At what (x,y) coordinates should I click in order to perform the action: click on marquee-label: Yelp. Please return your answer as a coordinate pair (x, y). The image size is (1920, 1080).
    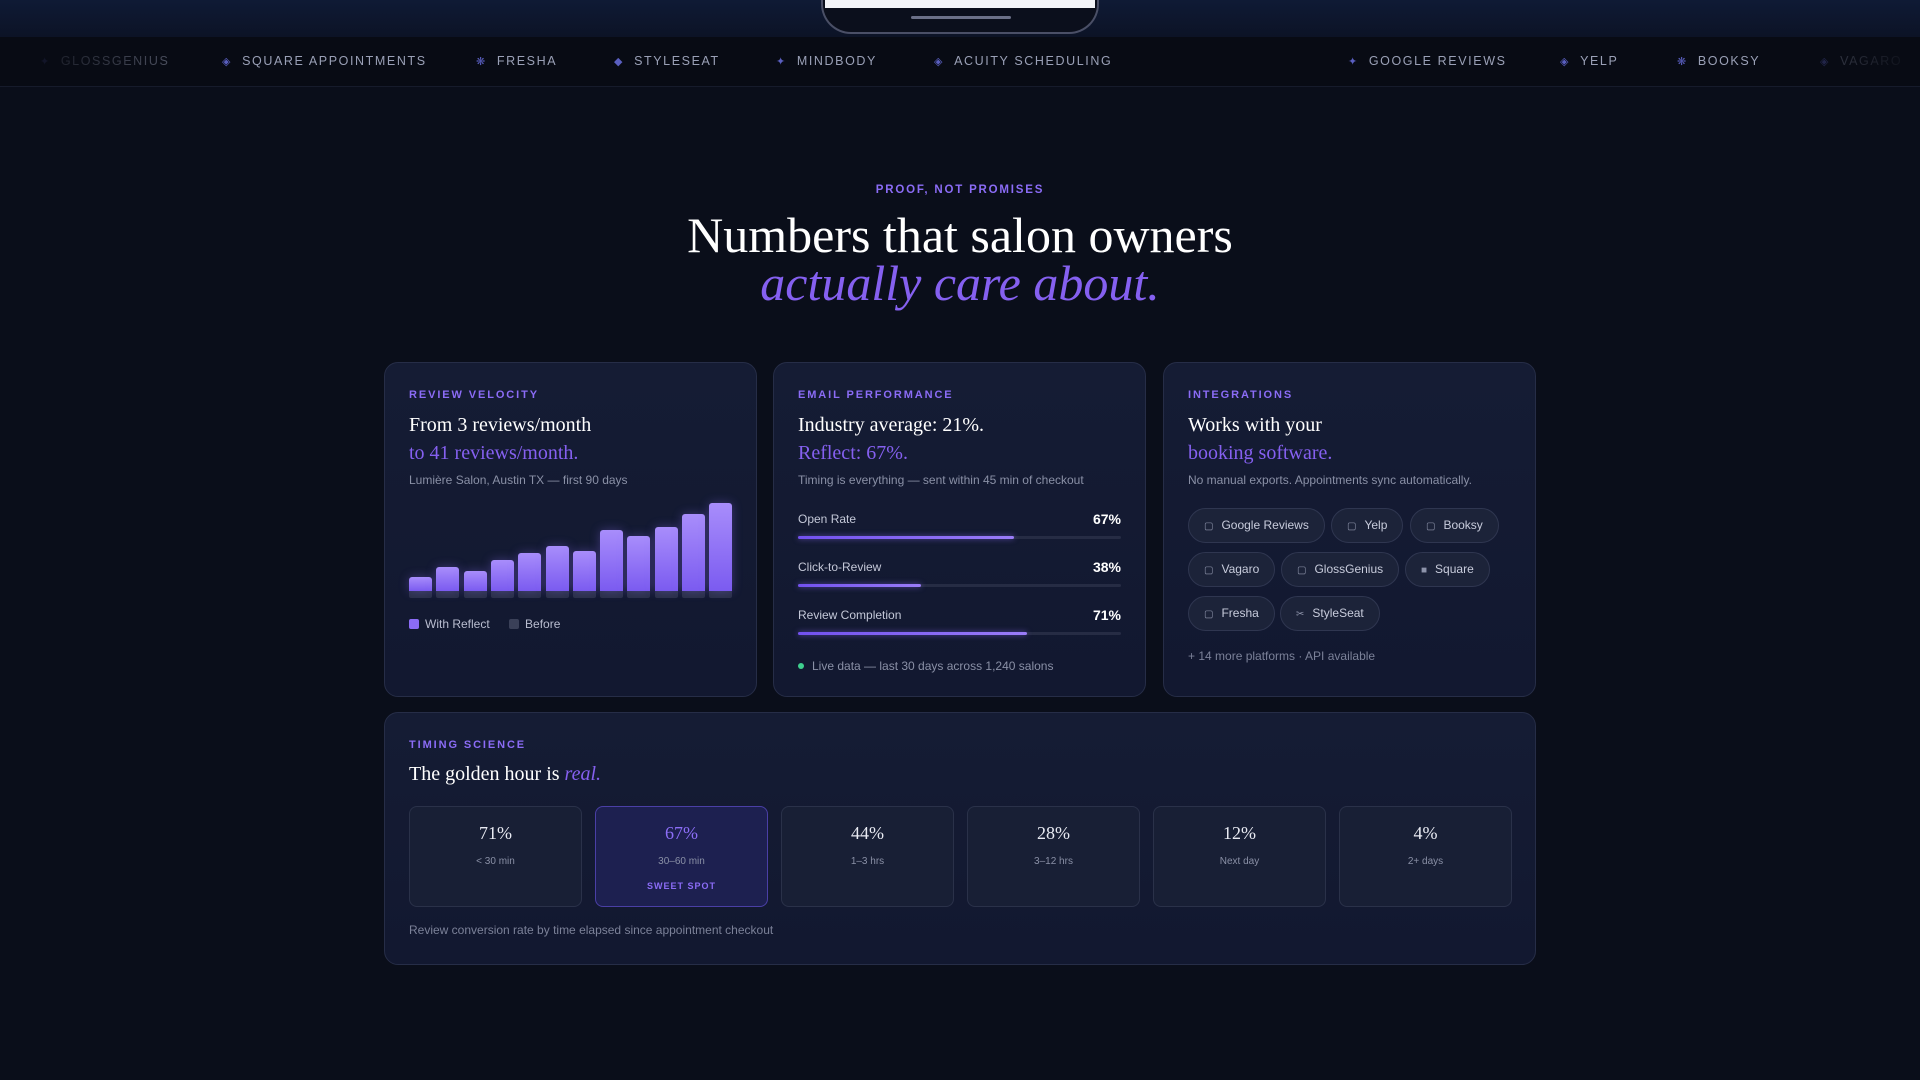
    Looking at the image, I should click on (1599, 61).